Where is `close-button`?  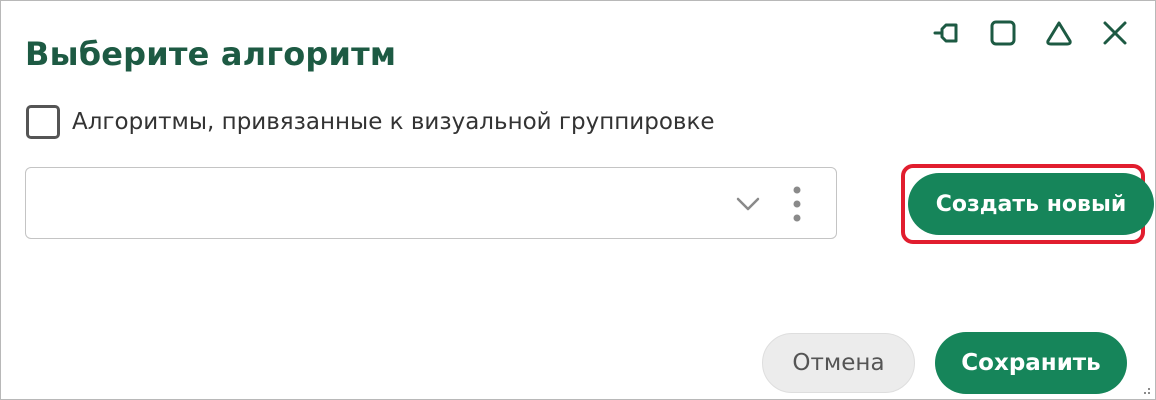 close-button is located at coordinates (1115, 33).